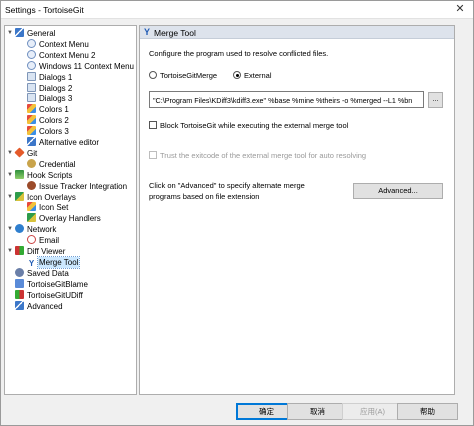 This screenshot has height=426, width=474. I want to click on tree-item-tortoisegitudiff: TortoiseGitUDiff, so click(45, 295).